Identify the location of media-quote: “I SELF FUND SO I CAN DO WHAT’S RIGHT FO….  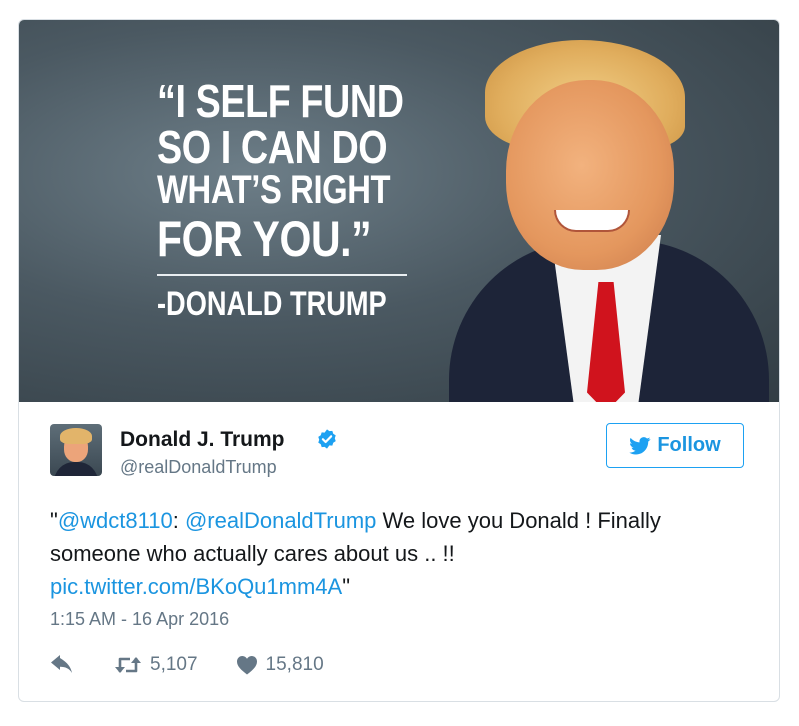
(287, 172).